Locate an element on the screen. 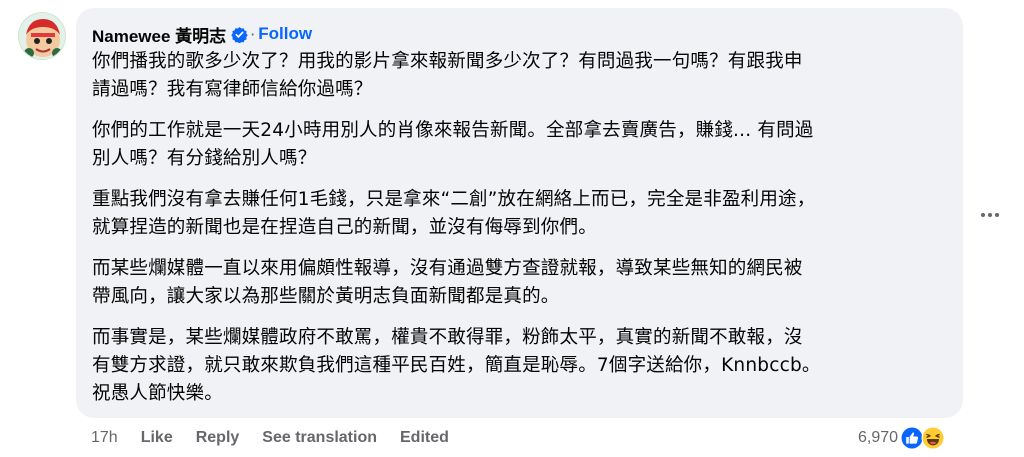 The height and width of the screenshot is (457, 1024). reaction-count: 6,970 is located at coordinates (878, 438).